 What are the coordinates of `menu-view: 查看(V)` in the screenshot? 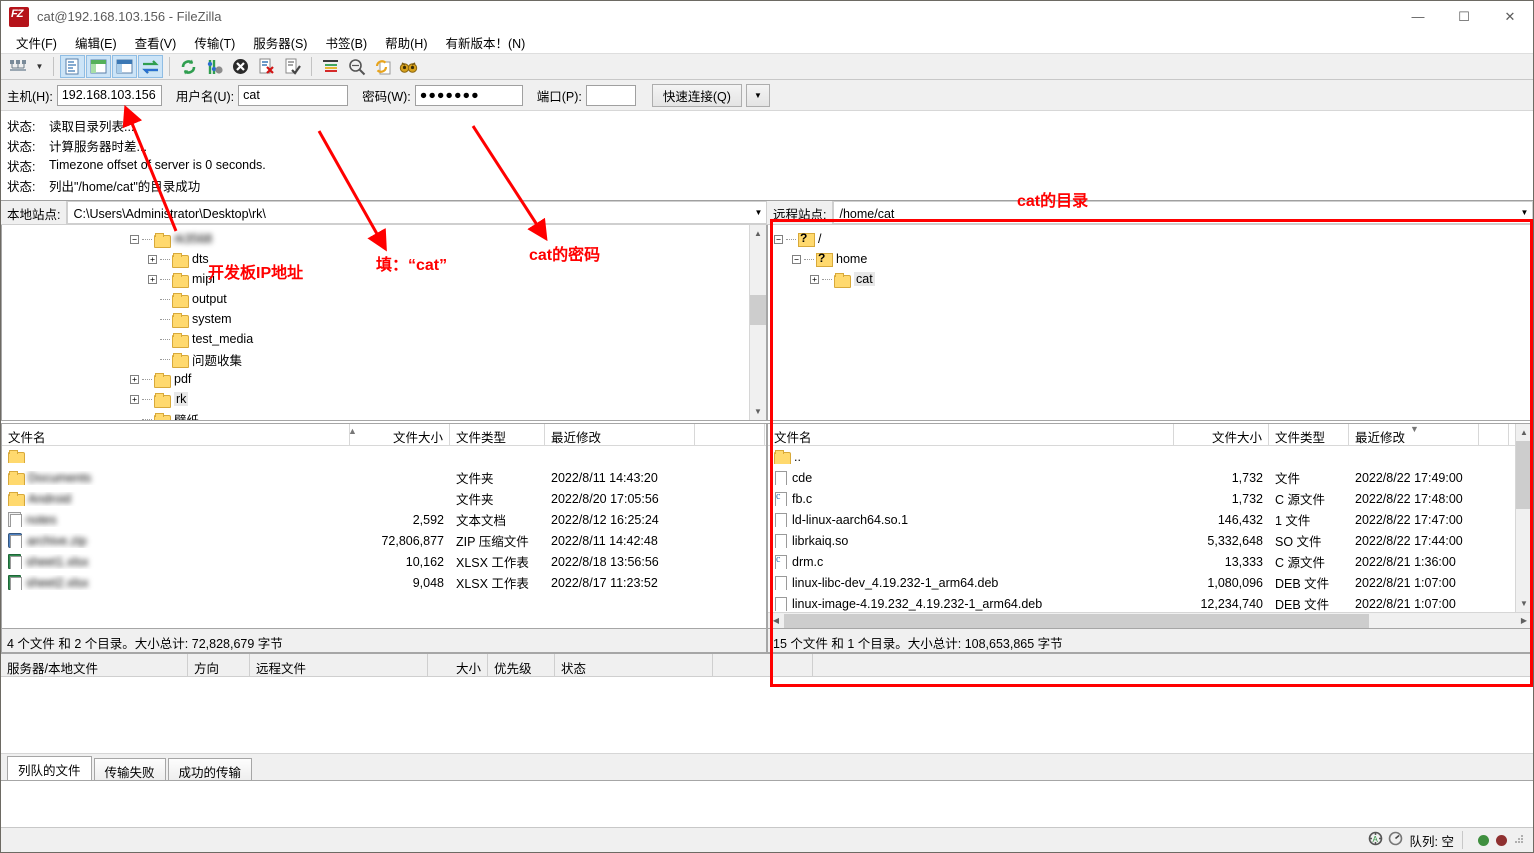 It's located at (156, 42).